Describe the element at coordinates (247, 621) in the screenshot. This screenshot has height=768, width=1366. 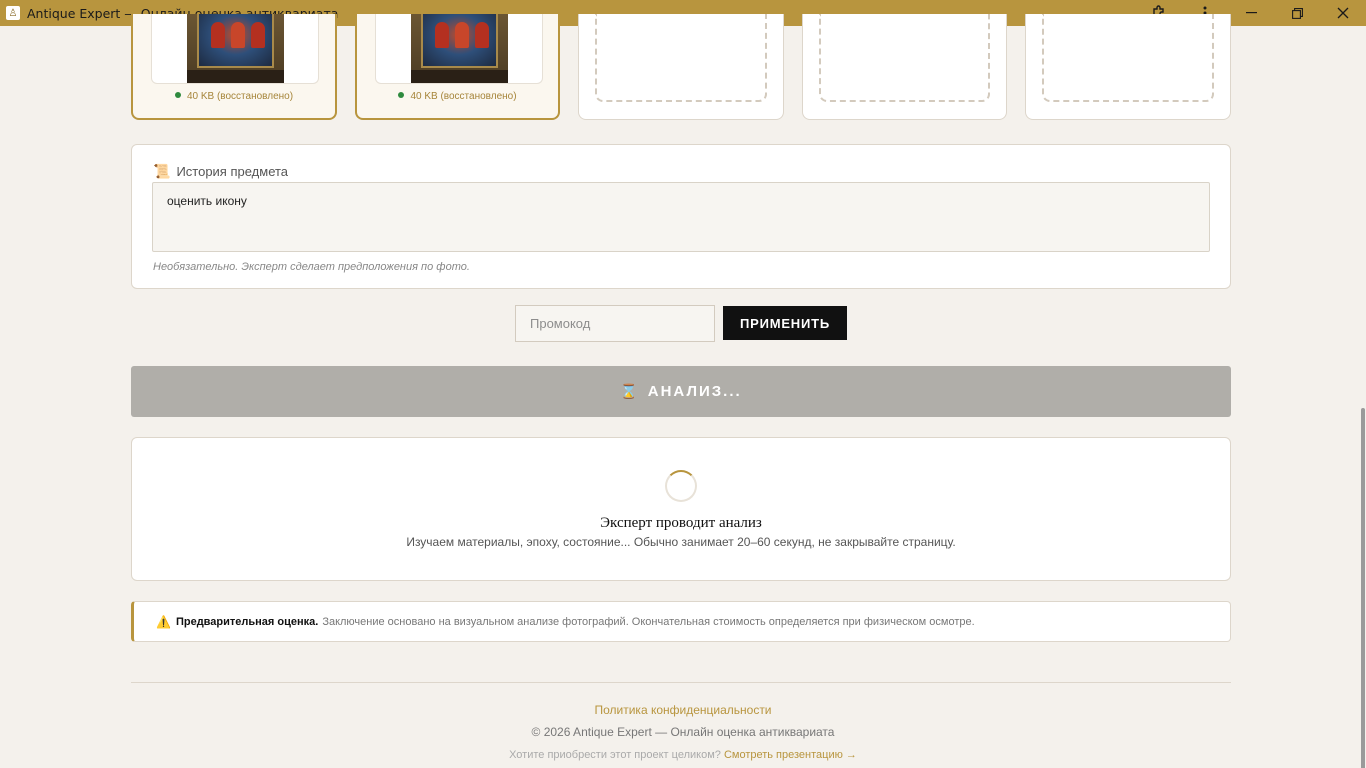
I see `disclaimer-bold: Предварительная оценка.` at that location.